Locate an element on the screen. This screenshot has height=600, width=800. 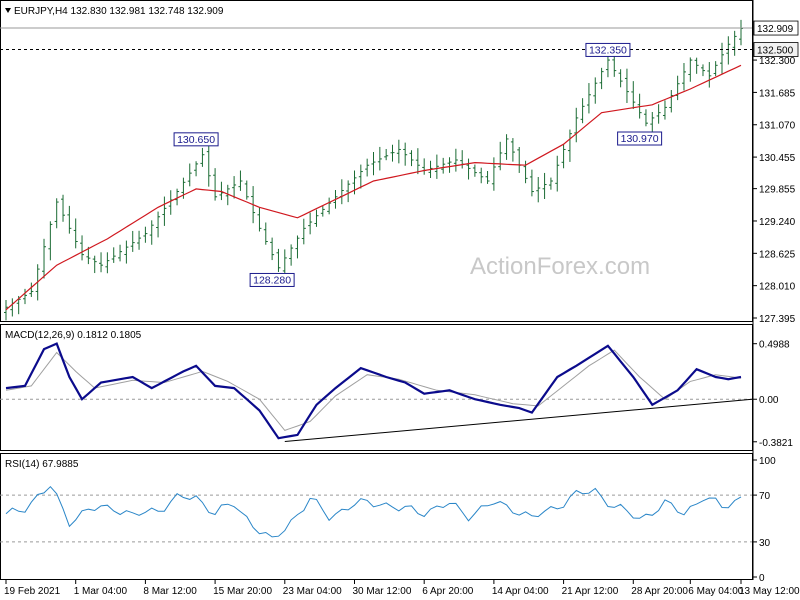
rsi-label: RSI(14) 67.9885 is located at coordinates (42, 464).